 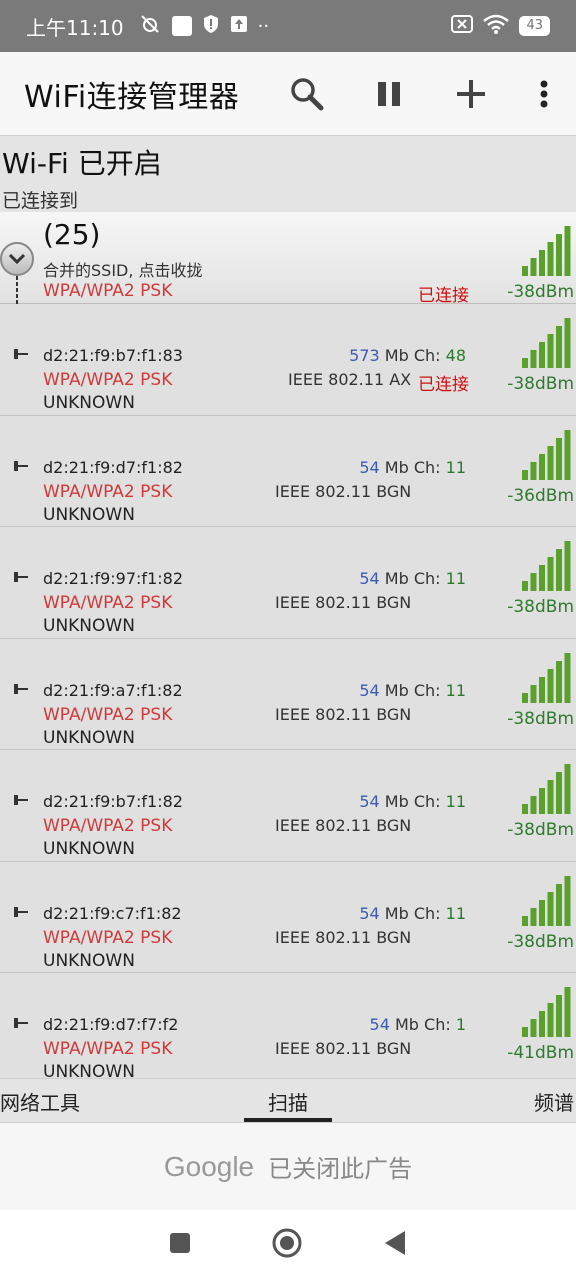 I want to click on more-dots-icon: ··, so click(x=263, y=26).